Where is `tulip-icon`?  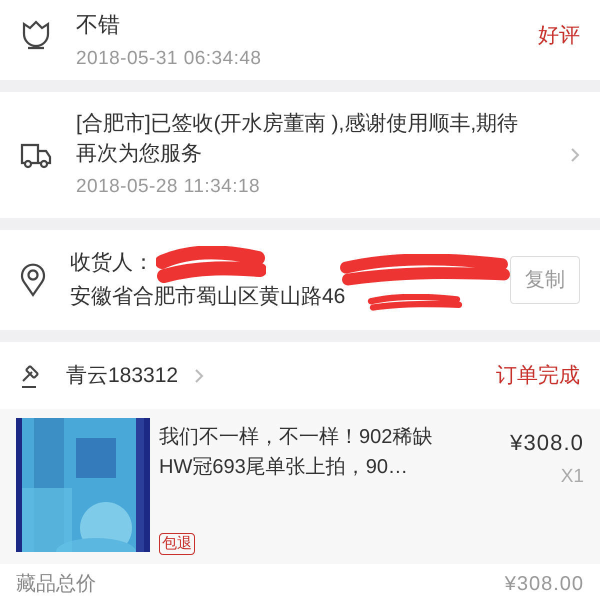
tulip-icon is located at coordinates (36, 35).